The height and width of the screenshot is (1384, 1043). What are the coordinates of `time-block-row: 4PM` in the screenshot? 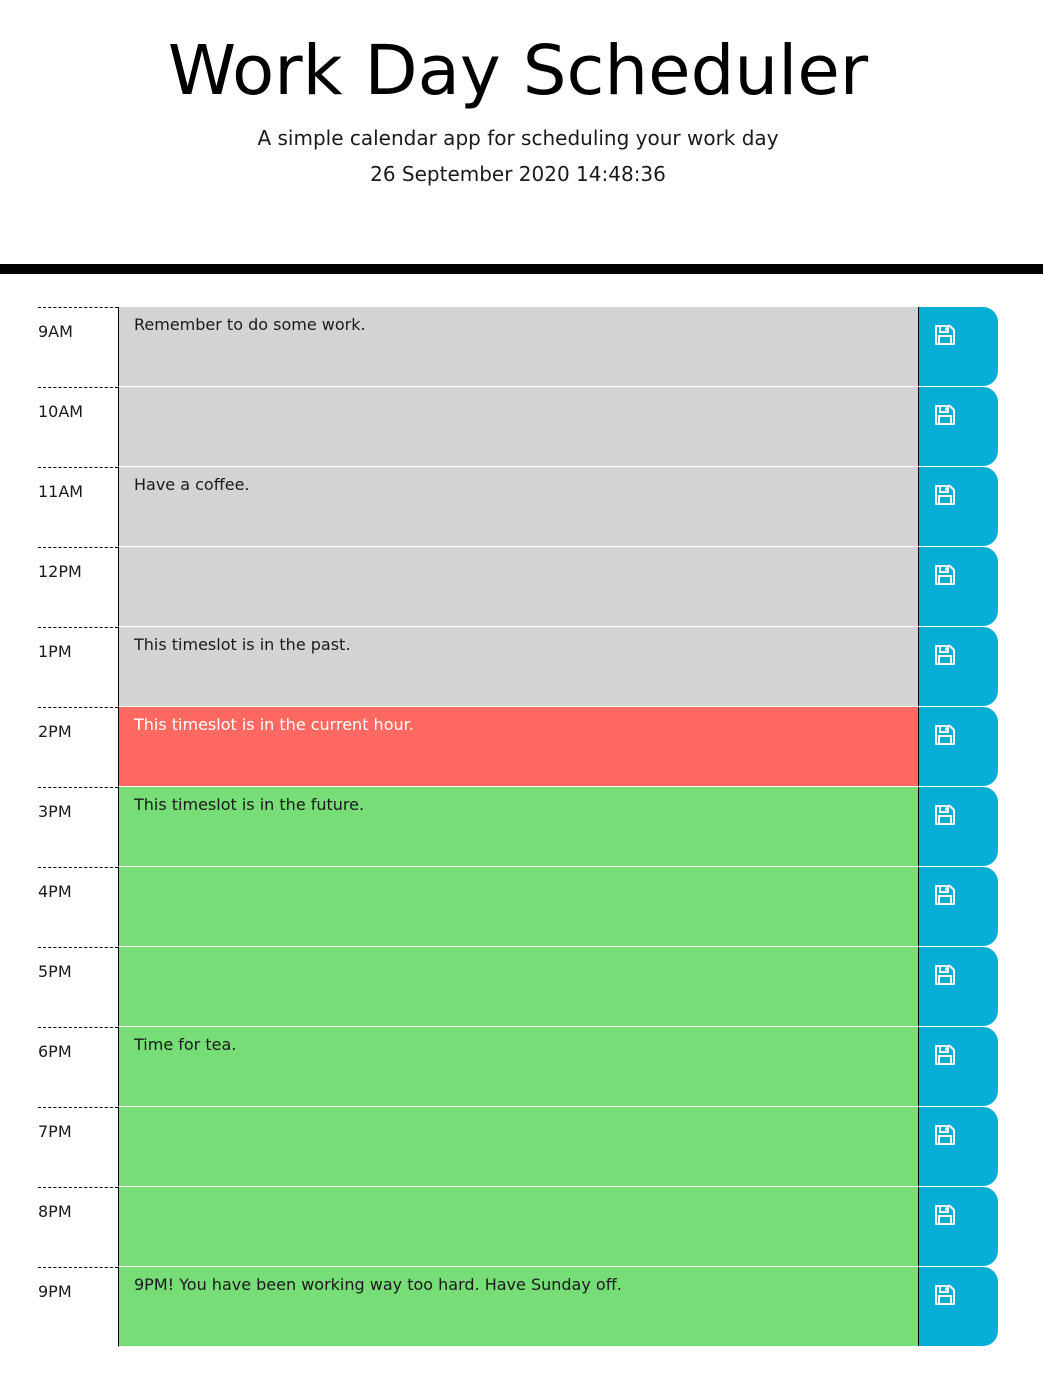 It's located at (518, 907).